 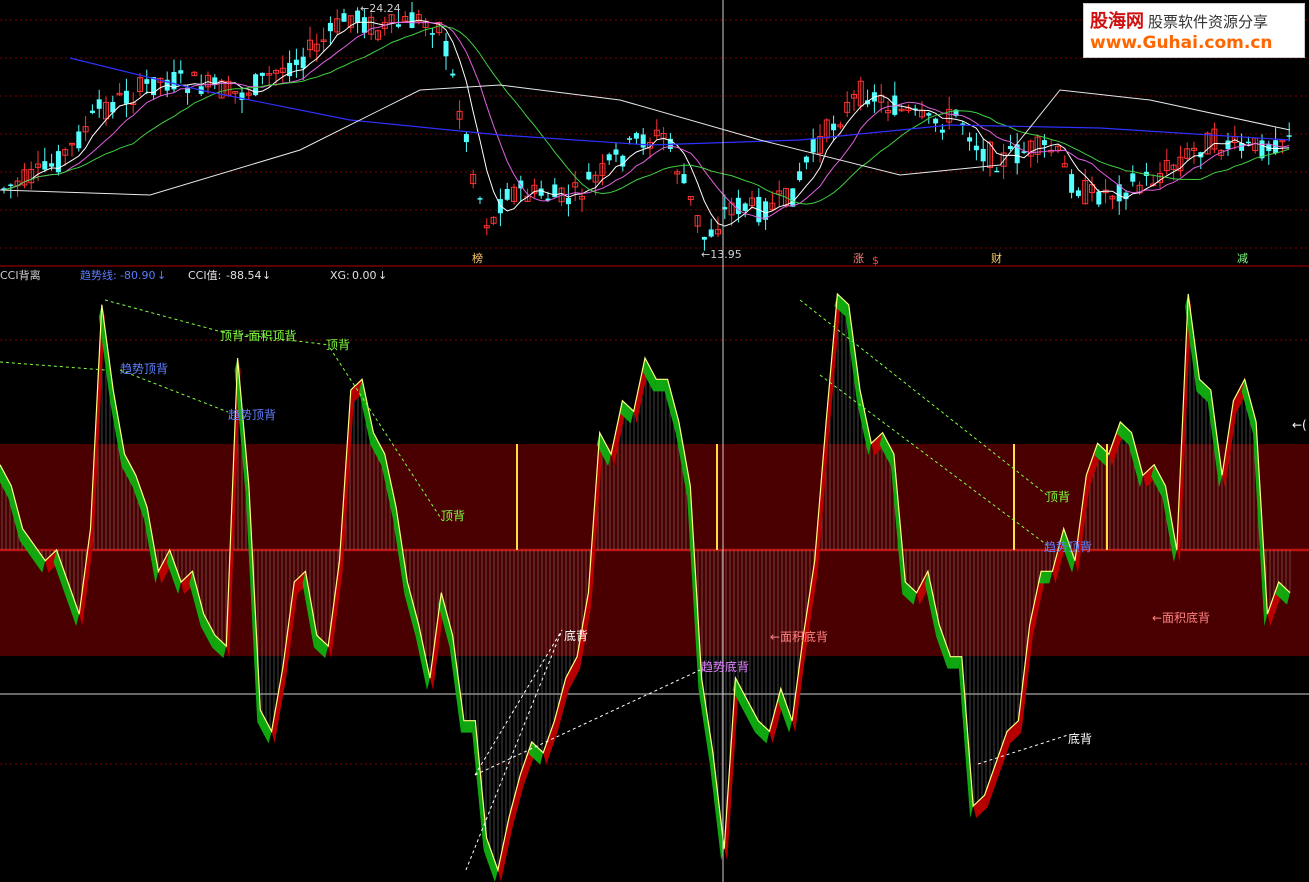 I want to click on cci-value: -88.54, so click(x=243, y=275).